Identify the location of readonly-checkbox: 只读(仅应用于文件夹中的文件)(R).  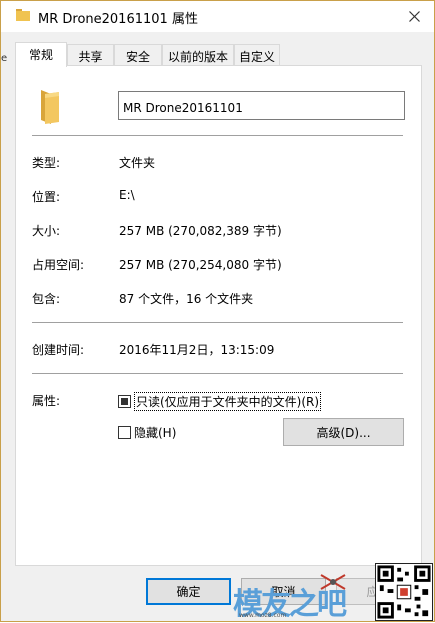
(220, 401).